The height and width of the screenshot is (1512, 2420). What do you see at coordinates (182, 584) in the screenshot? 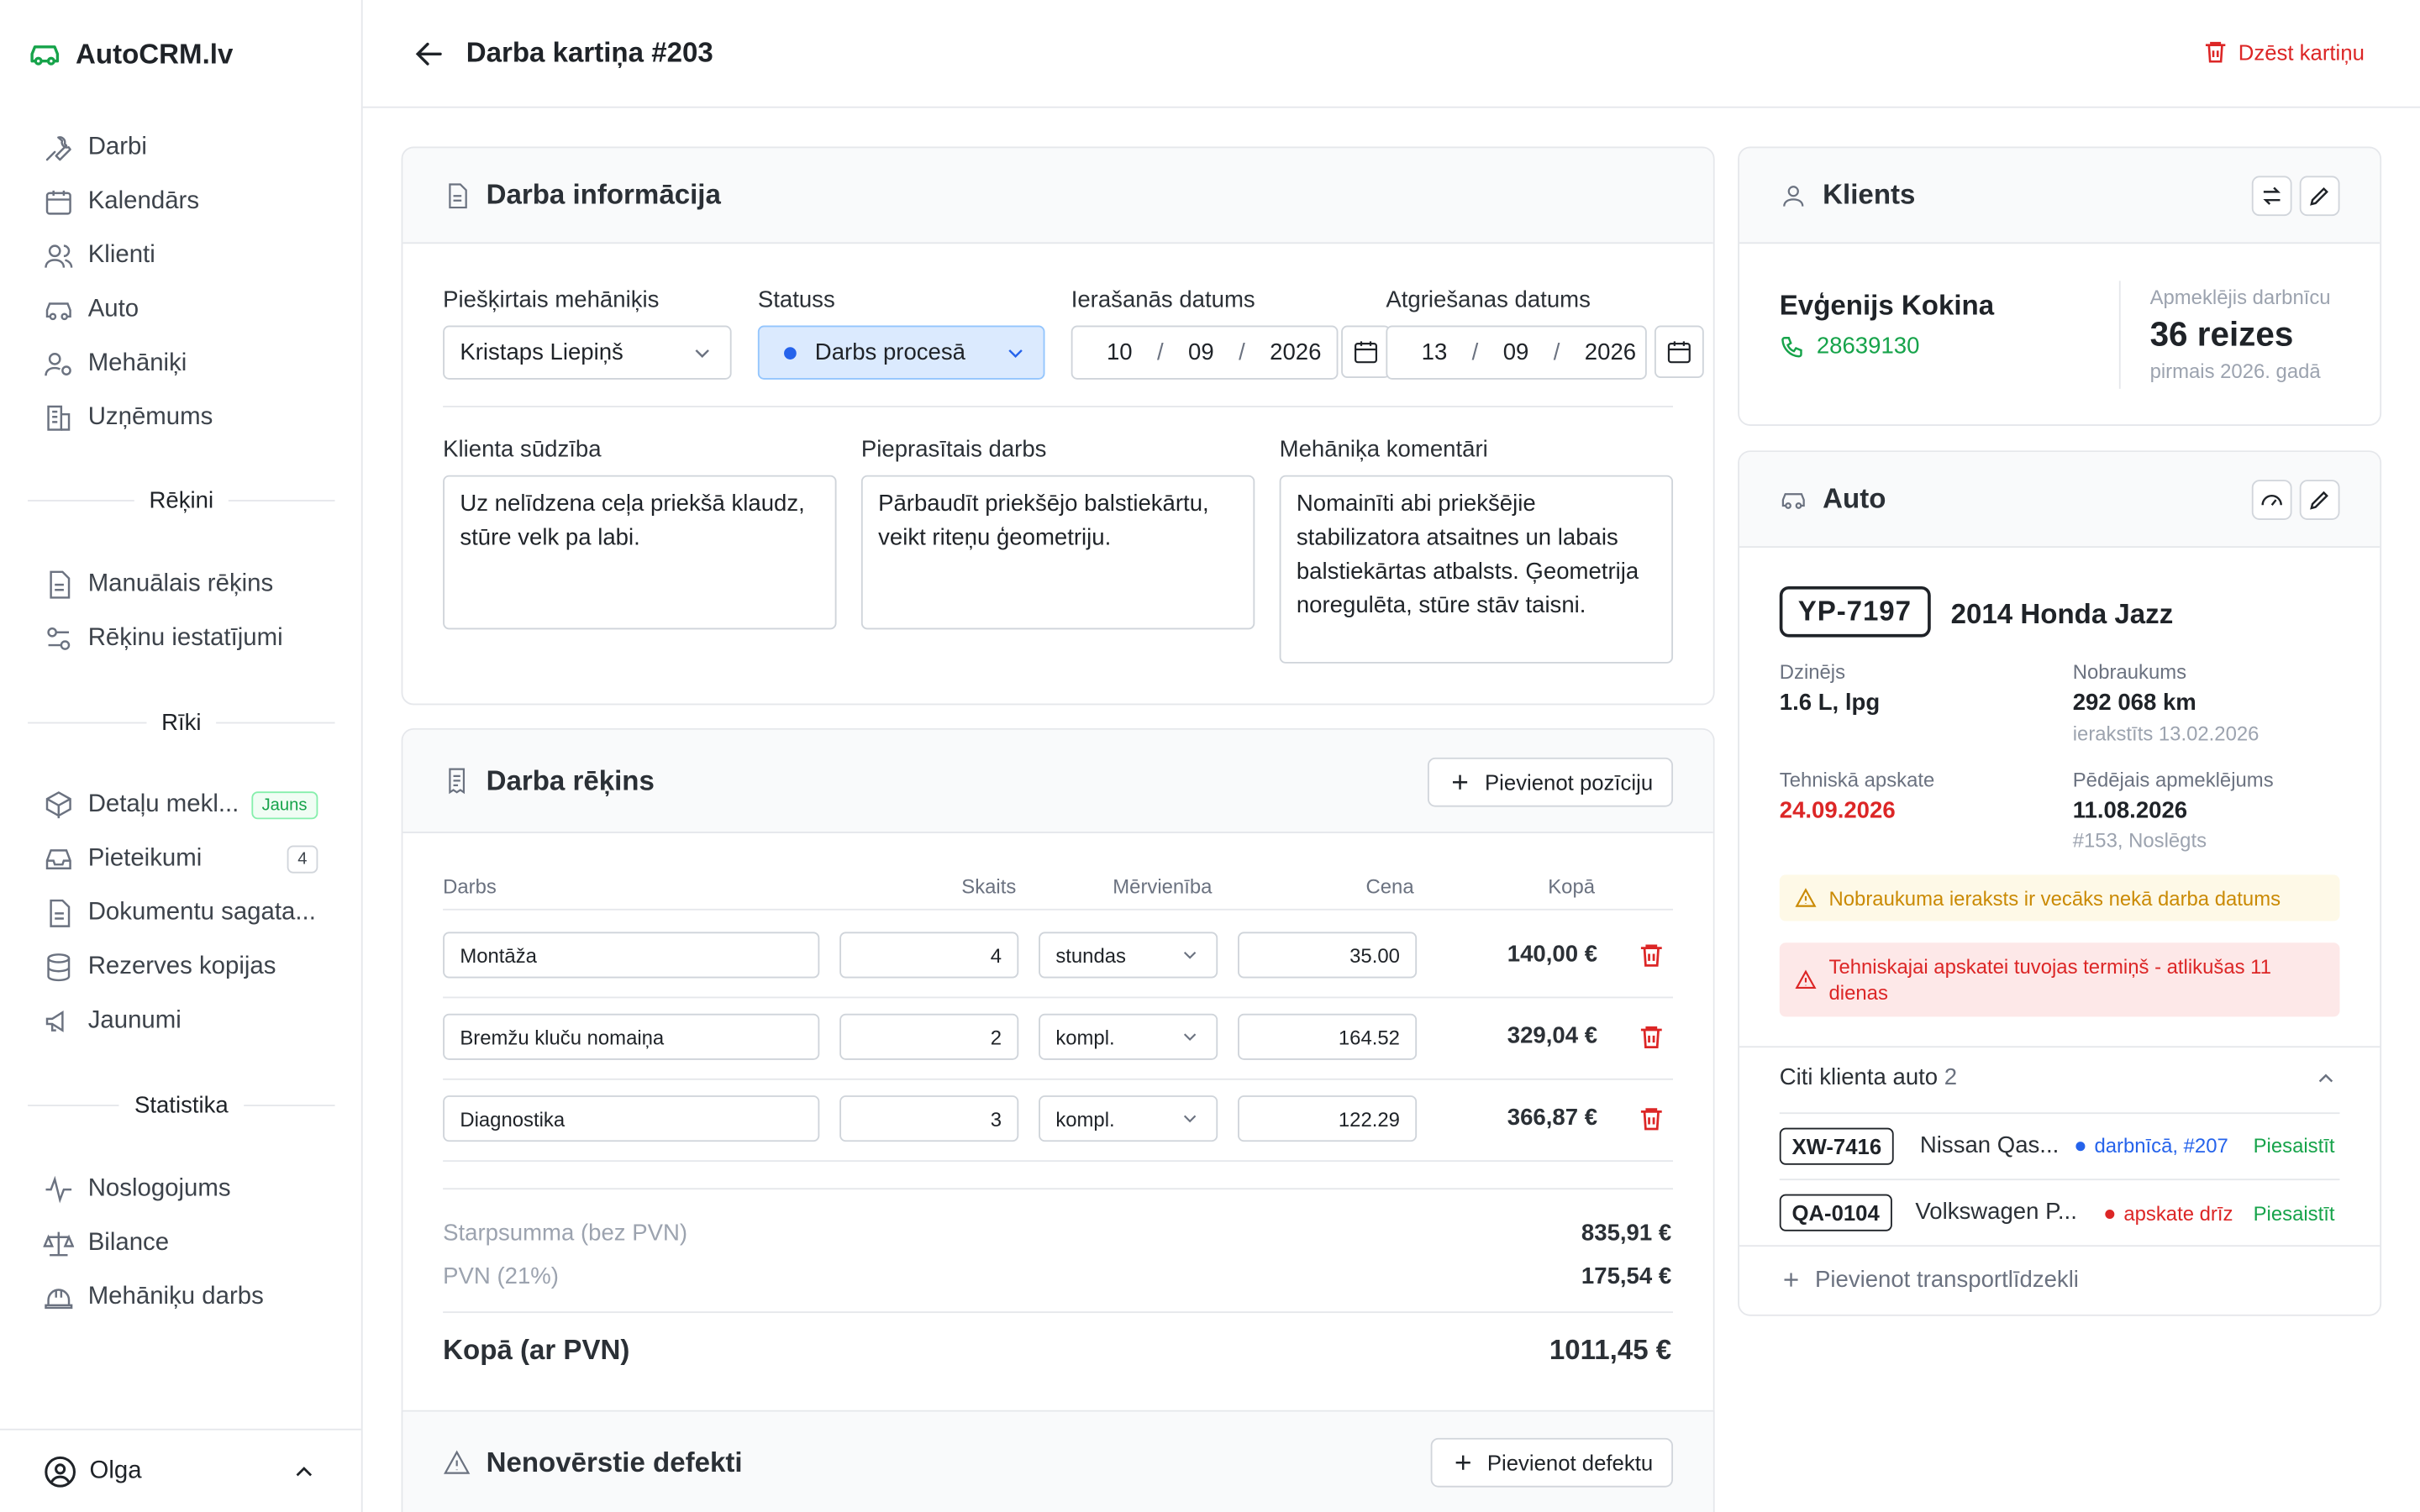
I see `sidebar-item-manual-invoice: Manuālais rēķins` at bounding box center [182, 584].